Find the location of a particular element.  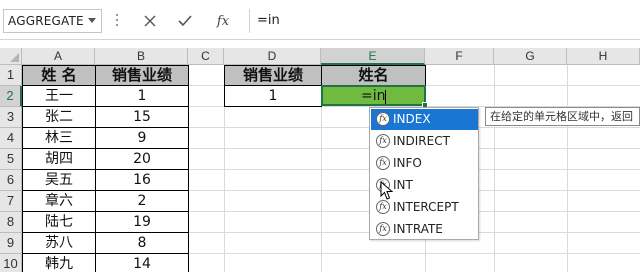

formula-bar: AGGREGATE fx =in is located at coordinates (320, 20).